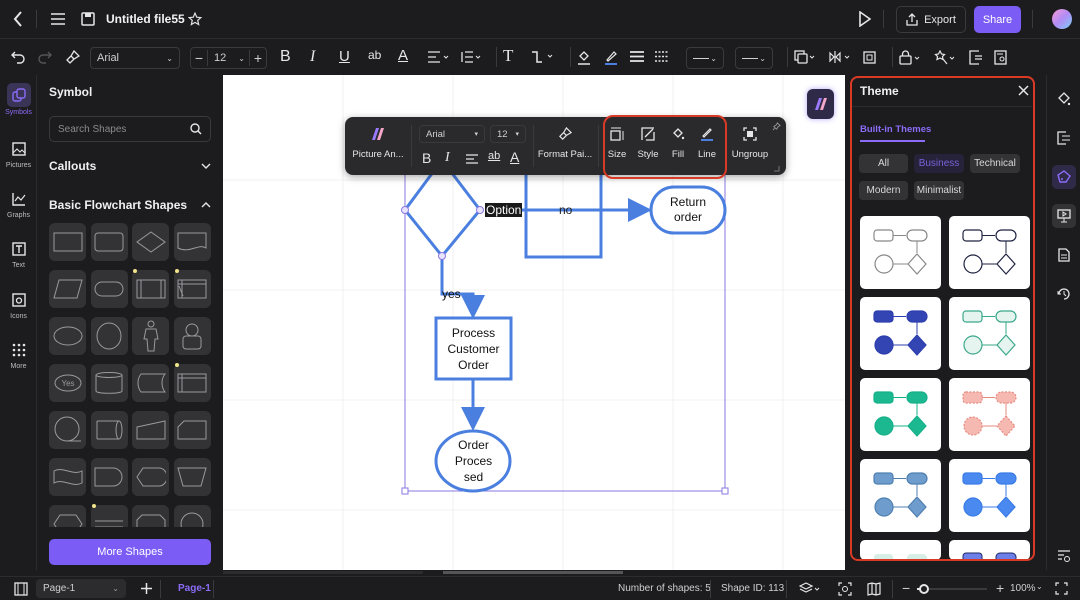 This screenshot has height=600, width=1080. What do you see at coordinates (473, 461) in the screenshot?
I see `order-processed-text: Order Proces sed` at bounding box center [473, 461].